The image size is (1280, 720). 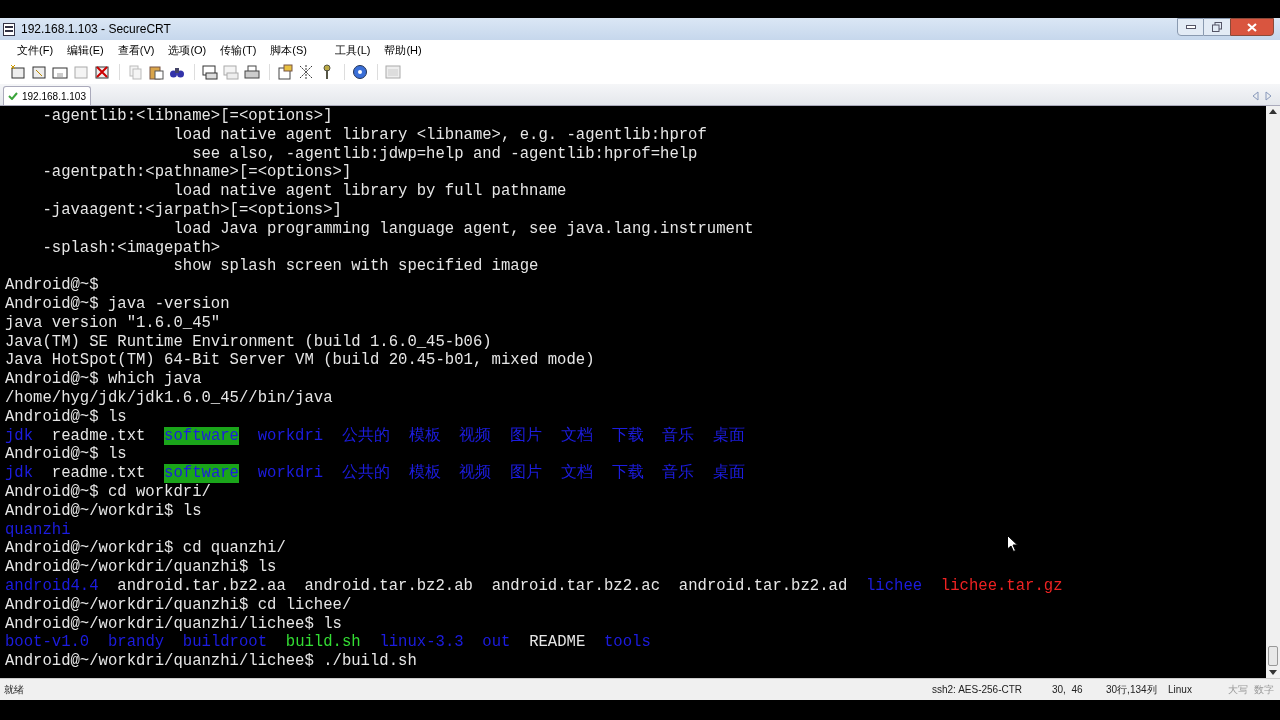 I want to click on terminal-line: Android@~$ cd workdri/, so click(x=108, y=492).